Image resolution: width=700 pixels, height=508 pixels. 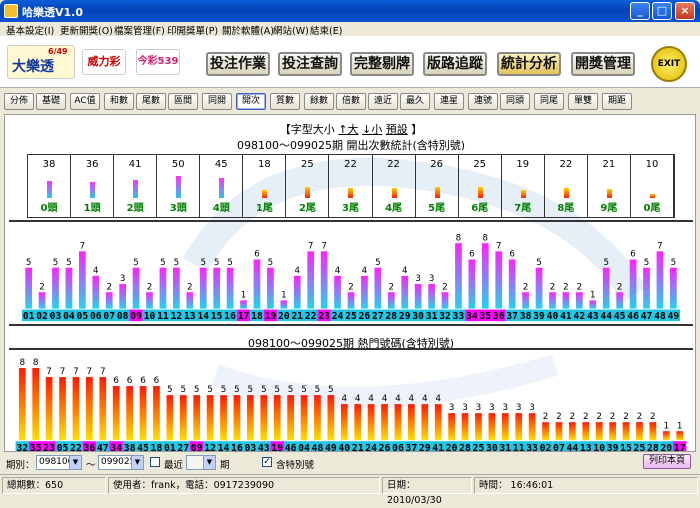 I want to click on menu-website: 網站(W), so click(x=291, y=30).